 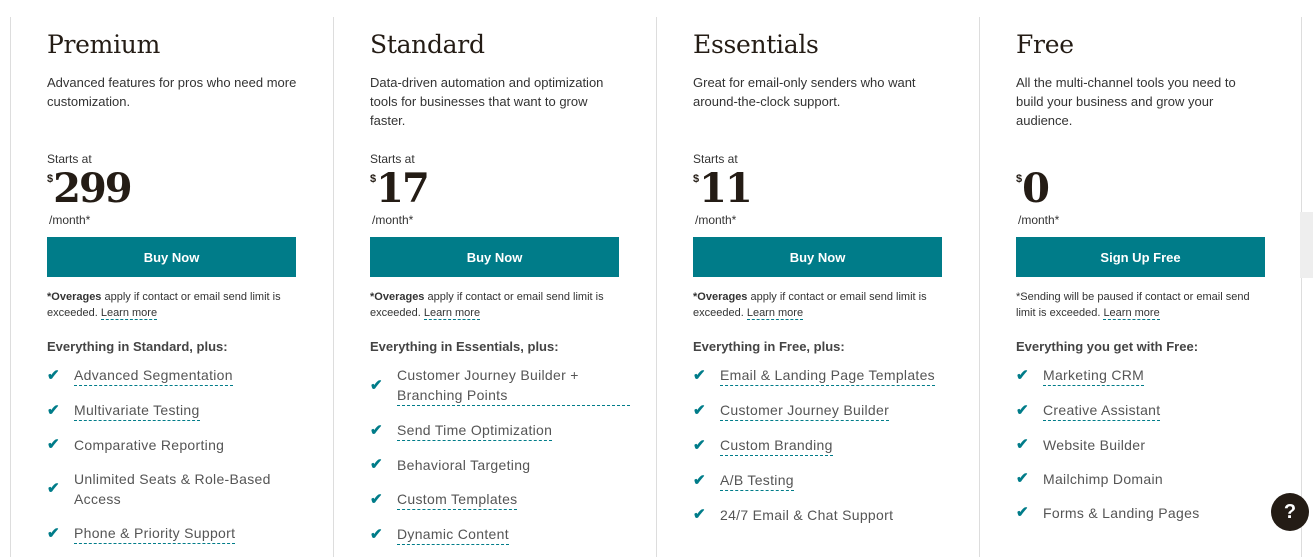 What do you see at coordinates (807, 515) in the screenshot?
I see `feature-label: 24/7 Email & Chat Support` at bounding box center [807, 515].